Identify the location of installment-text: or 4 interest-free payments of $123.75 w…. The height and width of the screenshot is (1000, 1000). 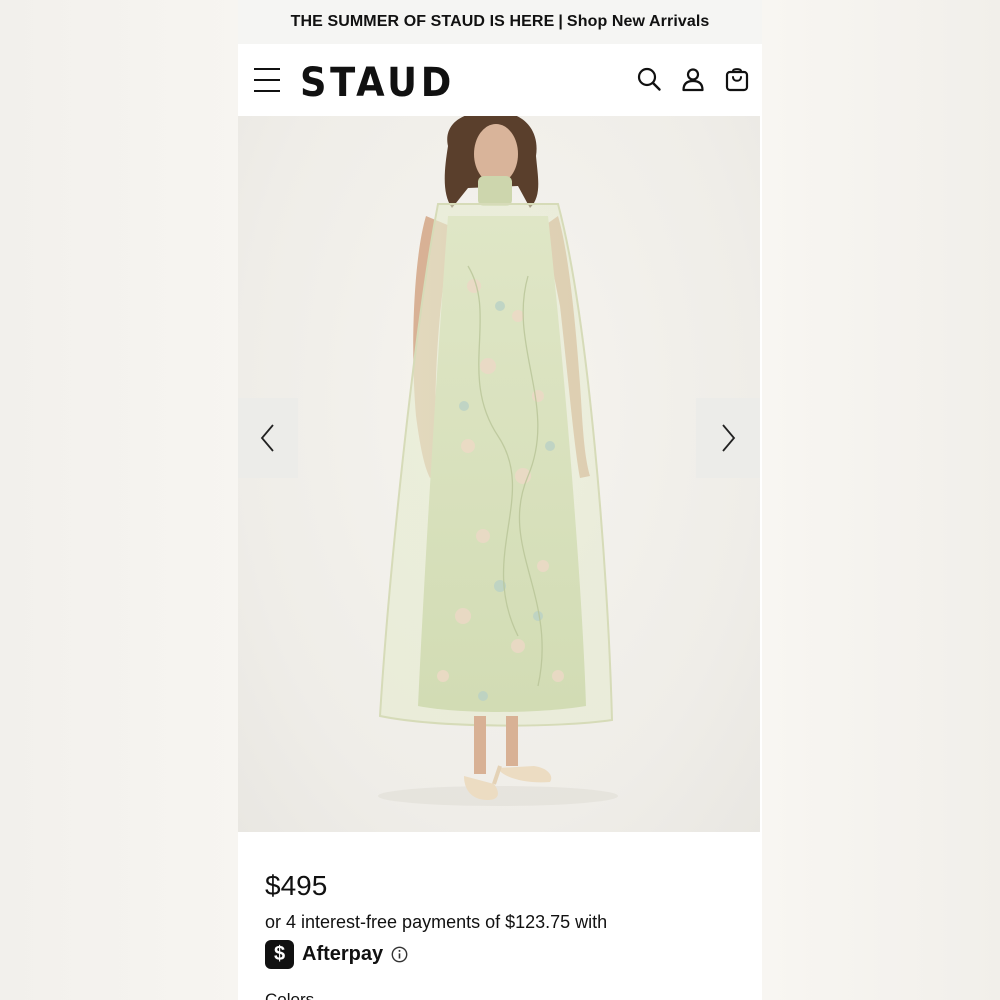
(436, 922).